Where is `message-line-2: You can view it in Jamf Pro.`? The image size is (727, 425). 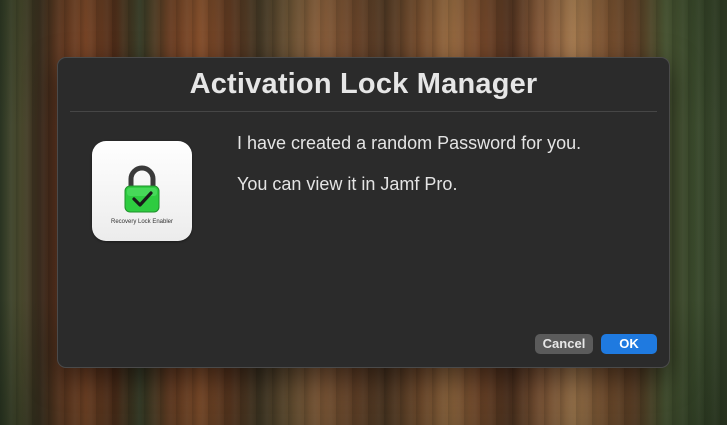 message-line-2: You can view it in Jamf Pro. is located at coordinates (347, 184).